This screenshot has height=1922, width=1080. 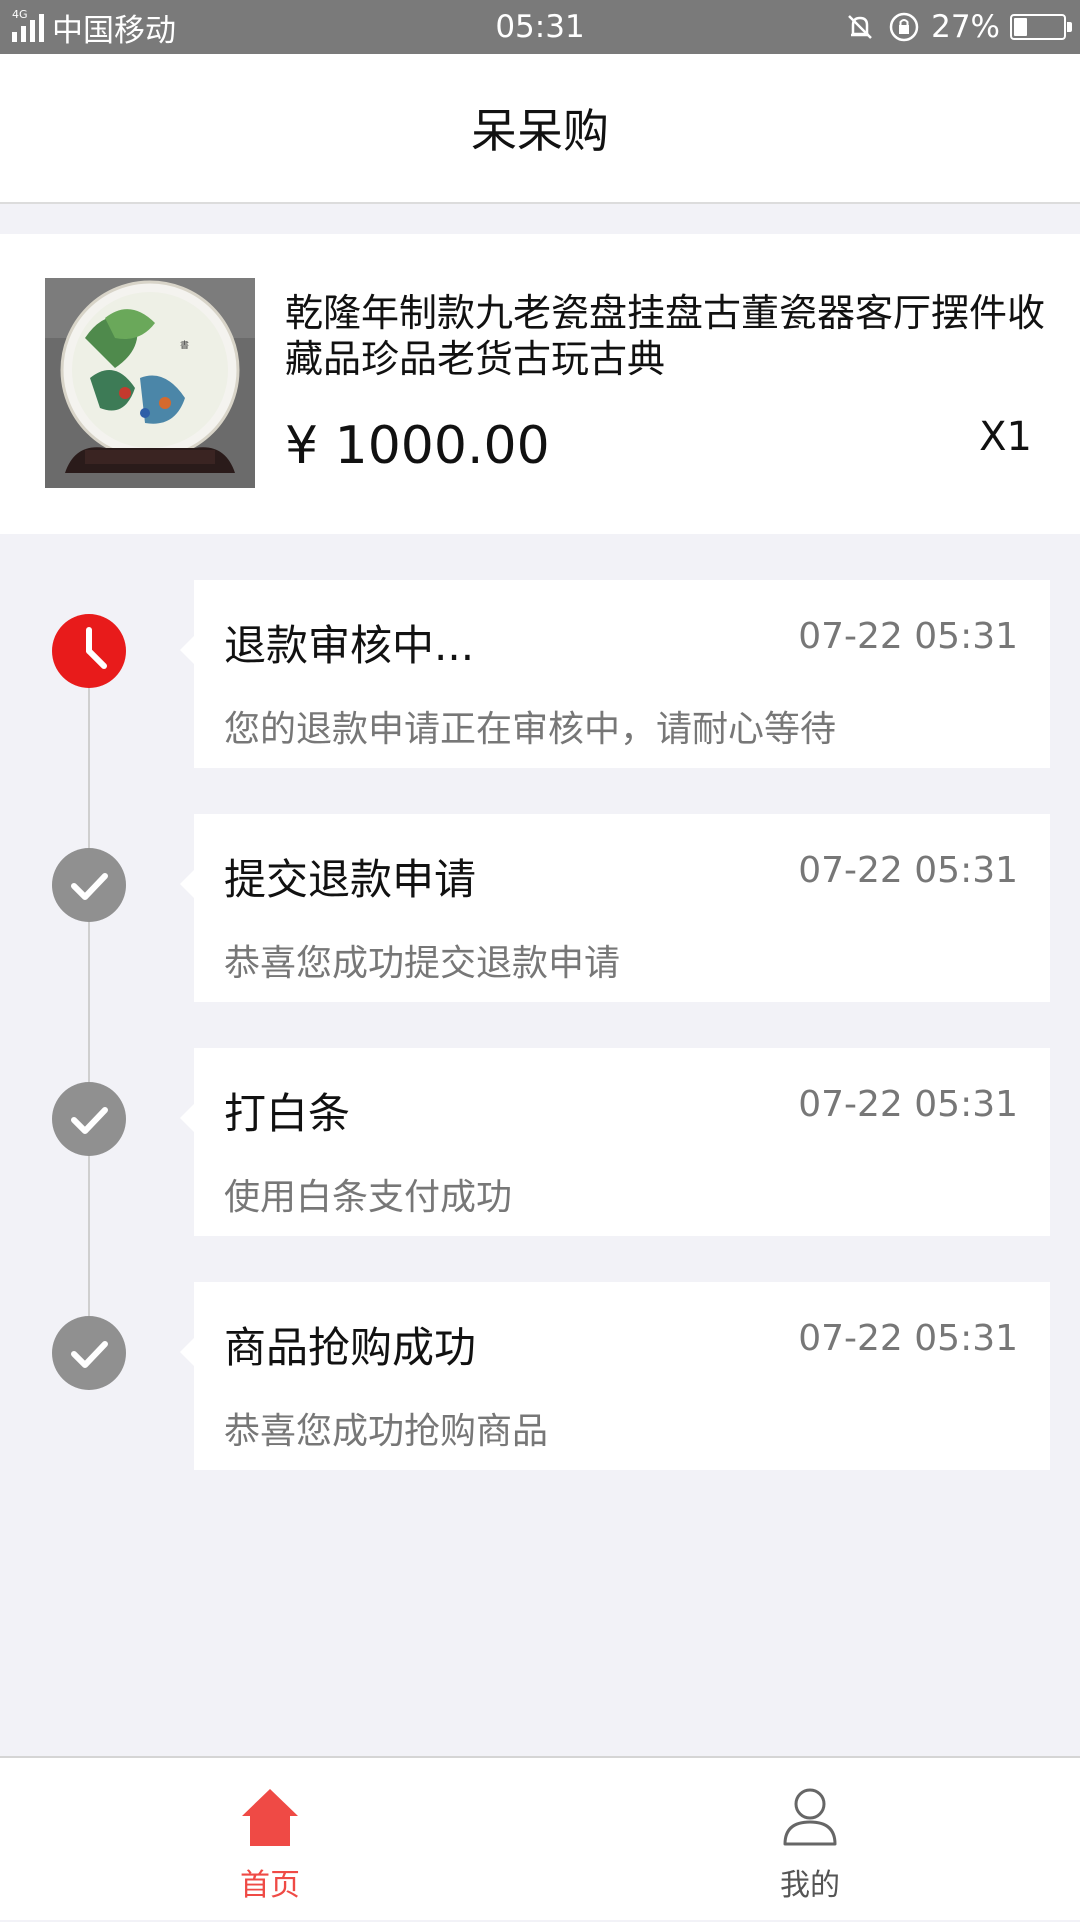 What do you see at coordinates (540, 1838) in the screenshot?
I see `bottom-nav: 首页 我的` at bounding box center [540, 1838].